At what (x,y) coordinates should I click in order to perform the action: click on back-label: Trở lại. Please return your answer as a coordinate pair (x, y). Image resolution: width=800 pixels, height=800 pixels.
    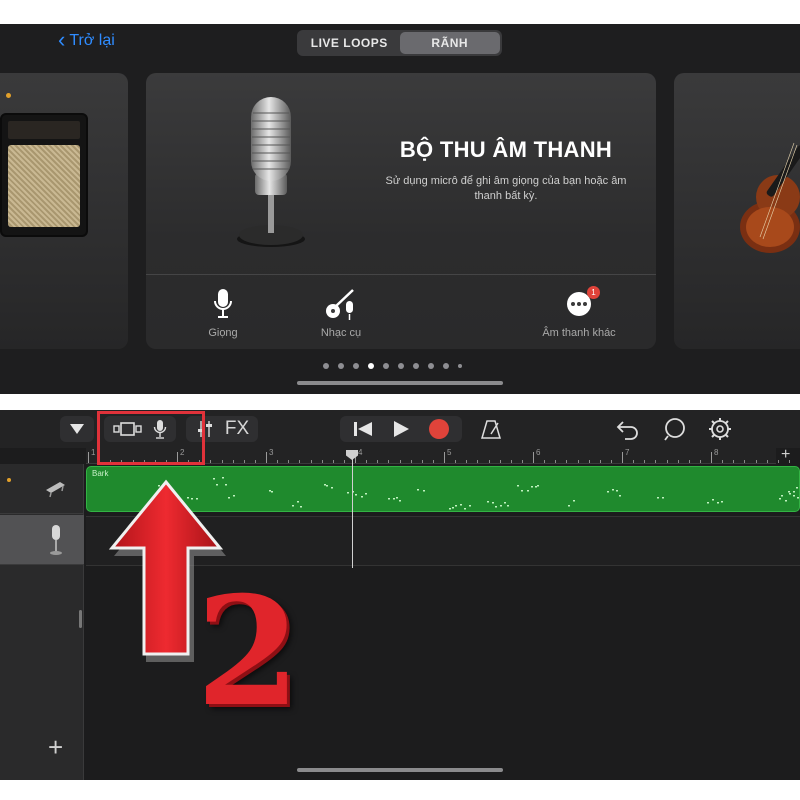
    Looking at the image, I should click on (92, 40).